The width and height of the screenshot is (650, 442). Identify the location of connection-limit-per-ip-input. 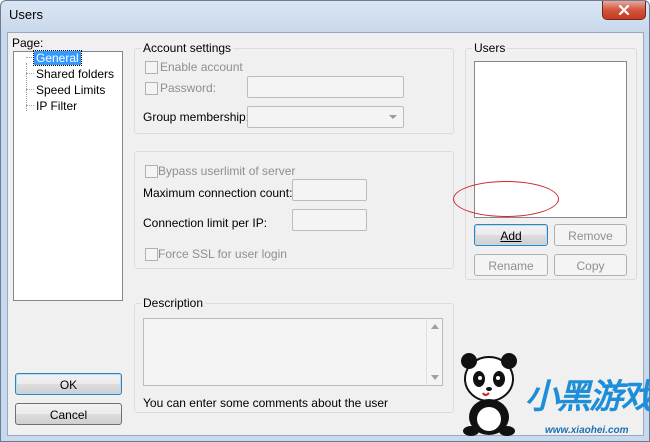
(329, 220).